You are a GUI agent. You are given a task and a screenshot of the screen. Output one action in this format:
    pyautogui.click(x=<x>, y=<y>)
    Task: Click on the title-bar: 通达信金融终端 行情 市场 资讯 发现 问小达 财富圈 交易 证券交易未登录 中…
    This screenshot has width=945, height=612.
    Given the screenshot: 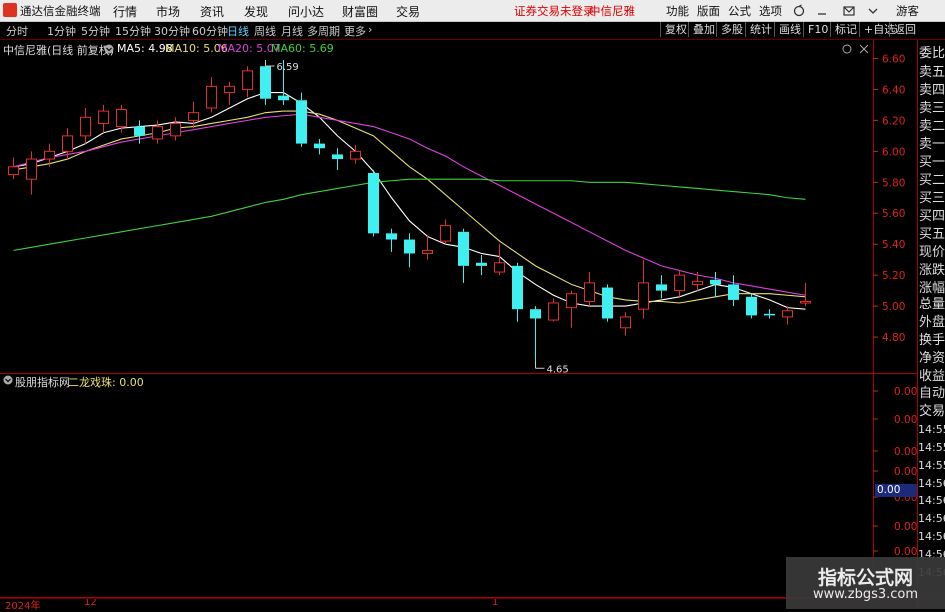 What is the action you would take?
    pyautogui.click(x=472, y=11)
    